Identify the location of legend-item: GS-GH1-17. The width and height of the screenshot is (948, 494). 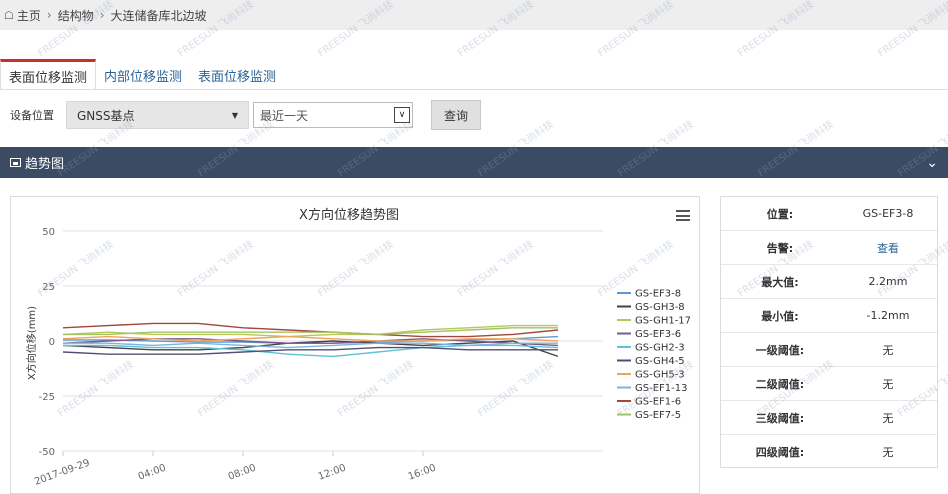
(663, 321).